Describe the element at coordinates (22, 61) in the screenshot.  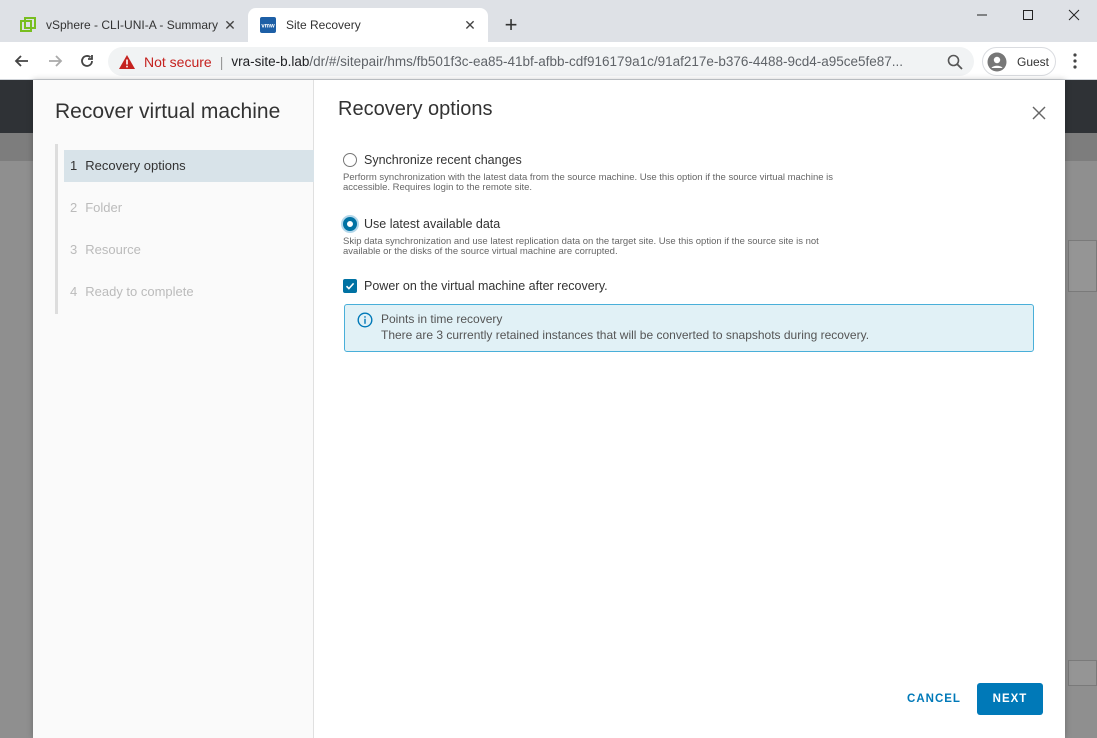
I see `back-arrow-icon` at that location.